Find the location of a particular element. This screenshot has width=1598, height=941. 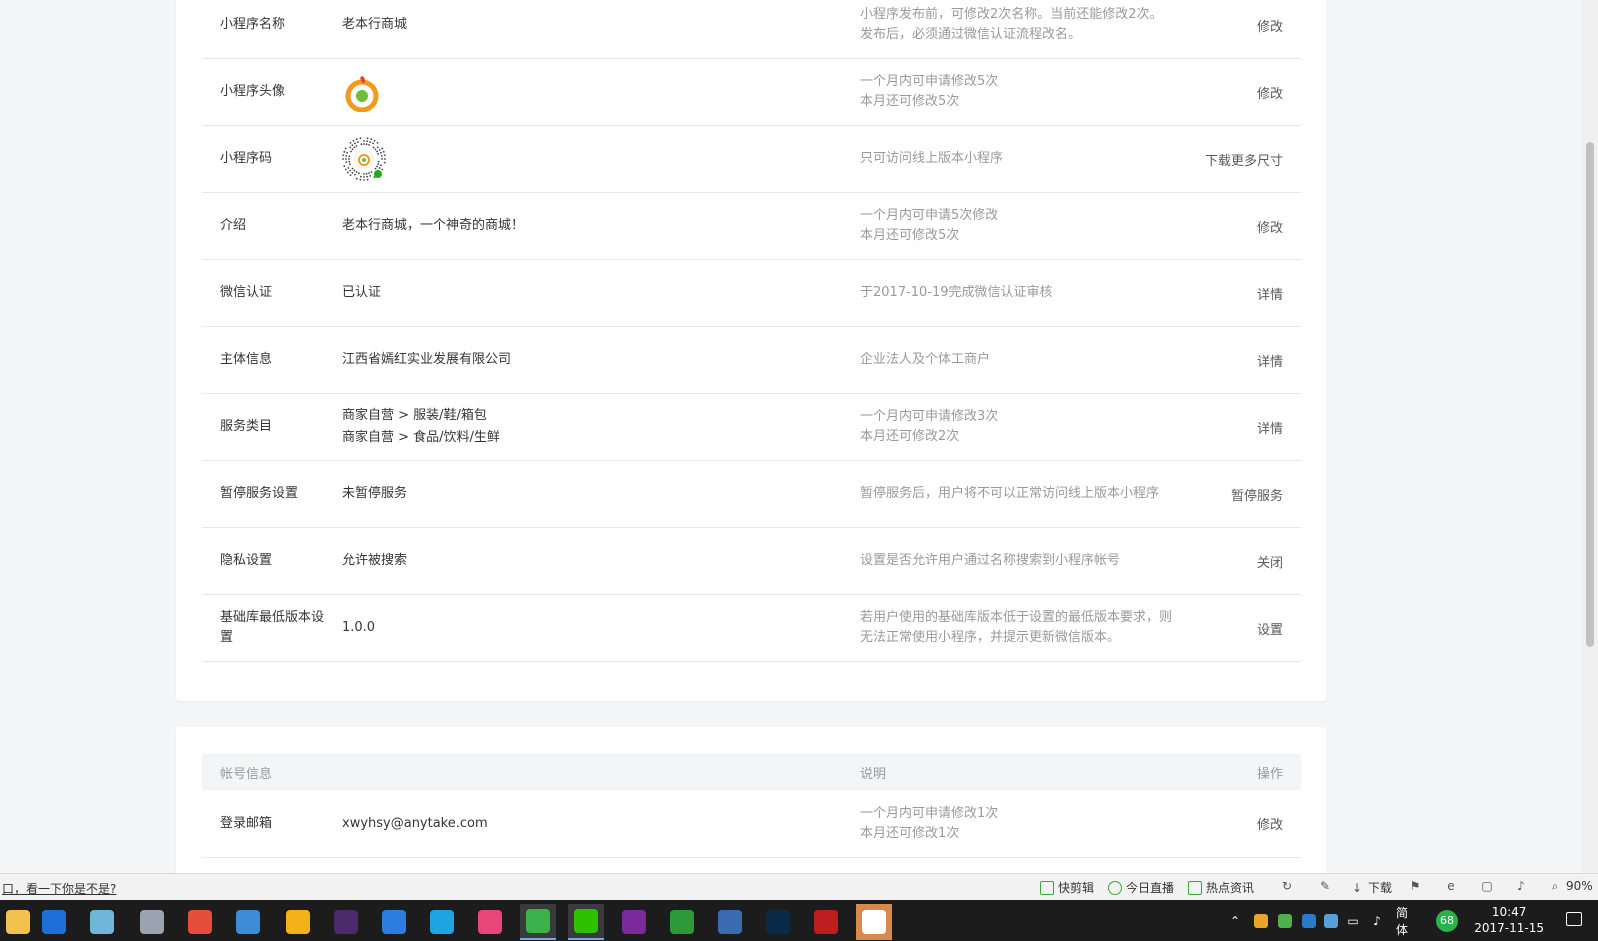

desc-line: 一个月内可申请修改5次 is located at coordinates (929, 81).